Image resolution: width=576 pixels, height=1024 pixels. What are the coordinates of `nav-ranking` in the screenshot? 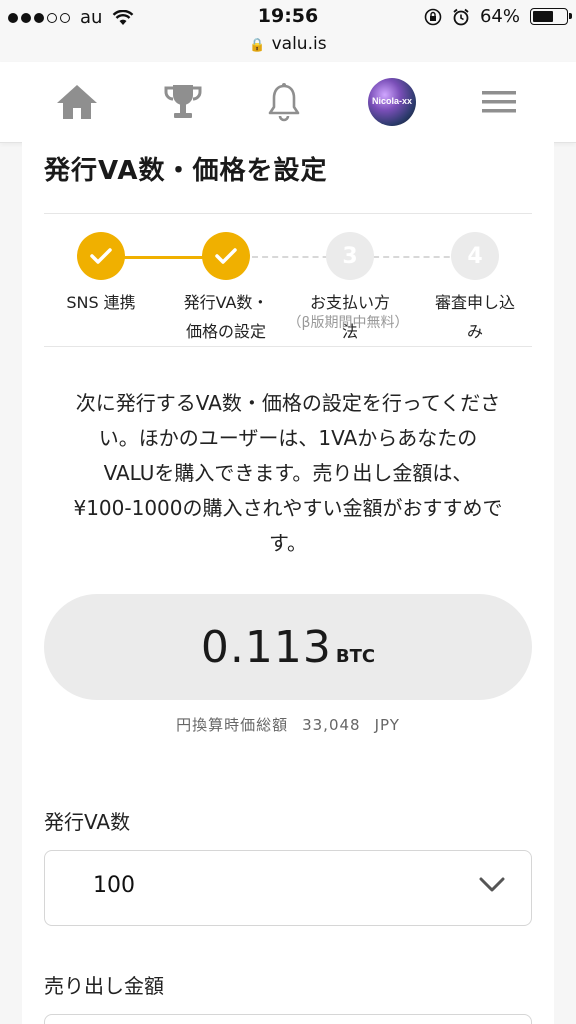 It's located at (183, 102).